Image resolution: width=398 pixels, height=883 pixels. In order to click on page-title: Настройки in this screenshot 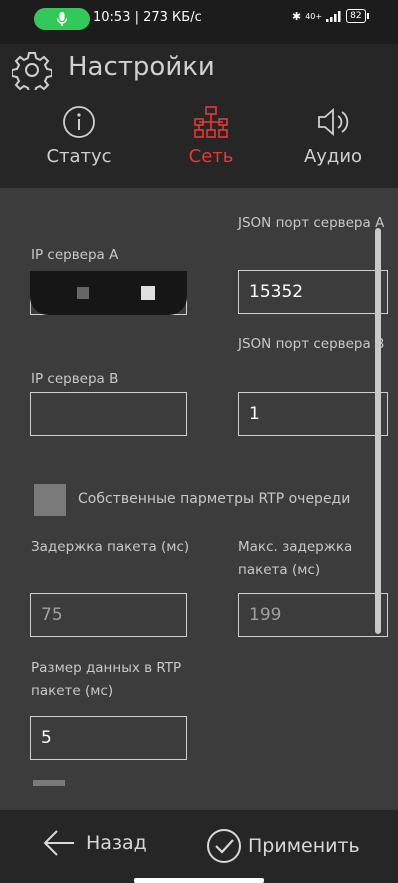, I will do `click(141, 67)`.